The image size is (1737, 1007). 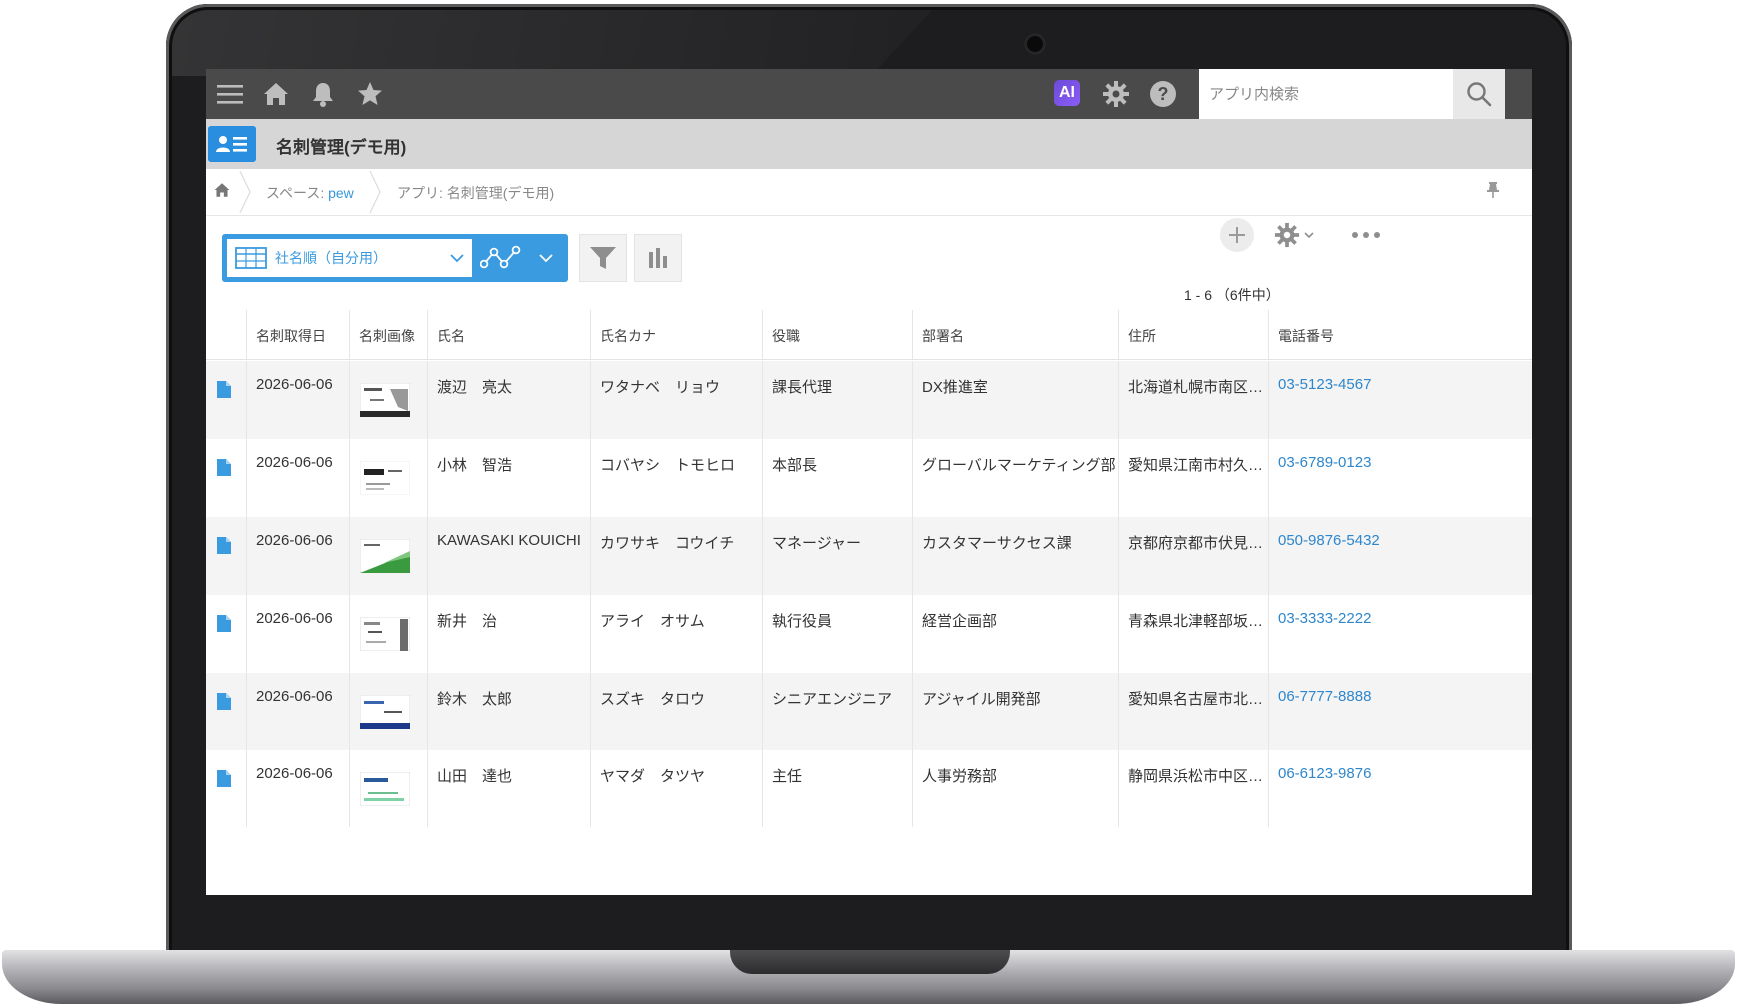 I want to click on kana-cell: アライ オサム, so click(x=676, y=634).